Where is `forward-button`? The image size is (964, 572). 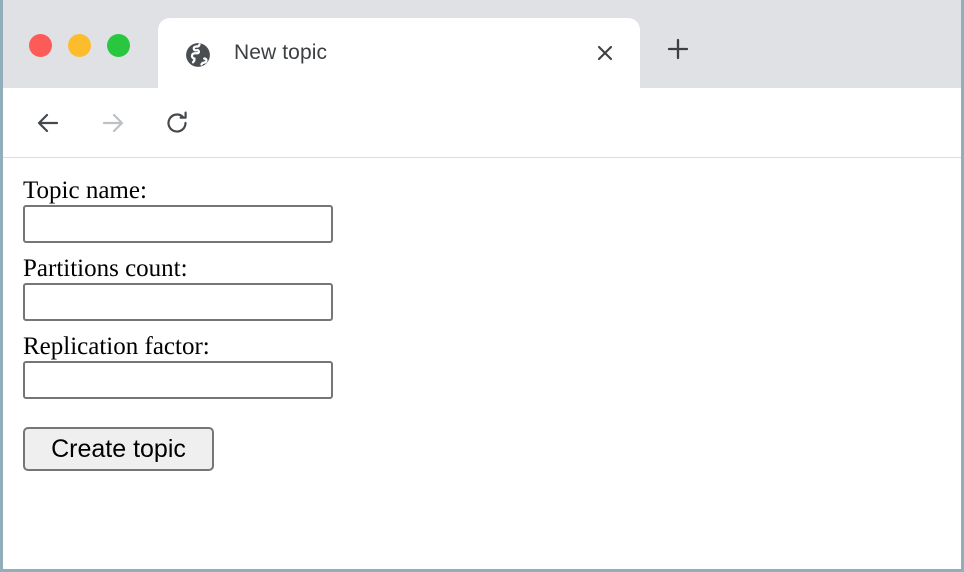 forward-button is located at coordinates (113, 123).